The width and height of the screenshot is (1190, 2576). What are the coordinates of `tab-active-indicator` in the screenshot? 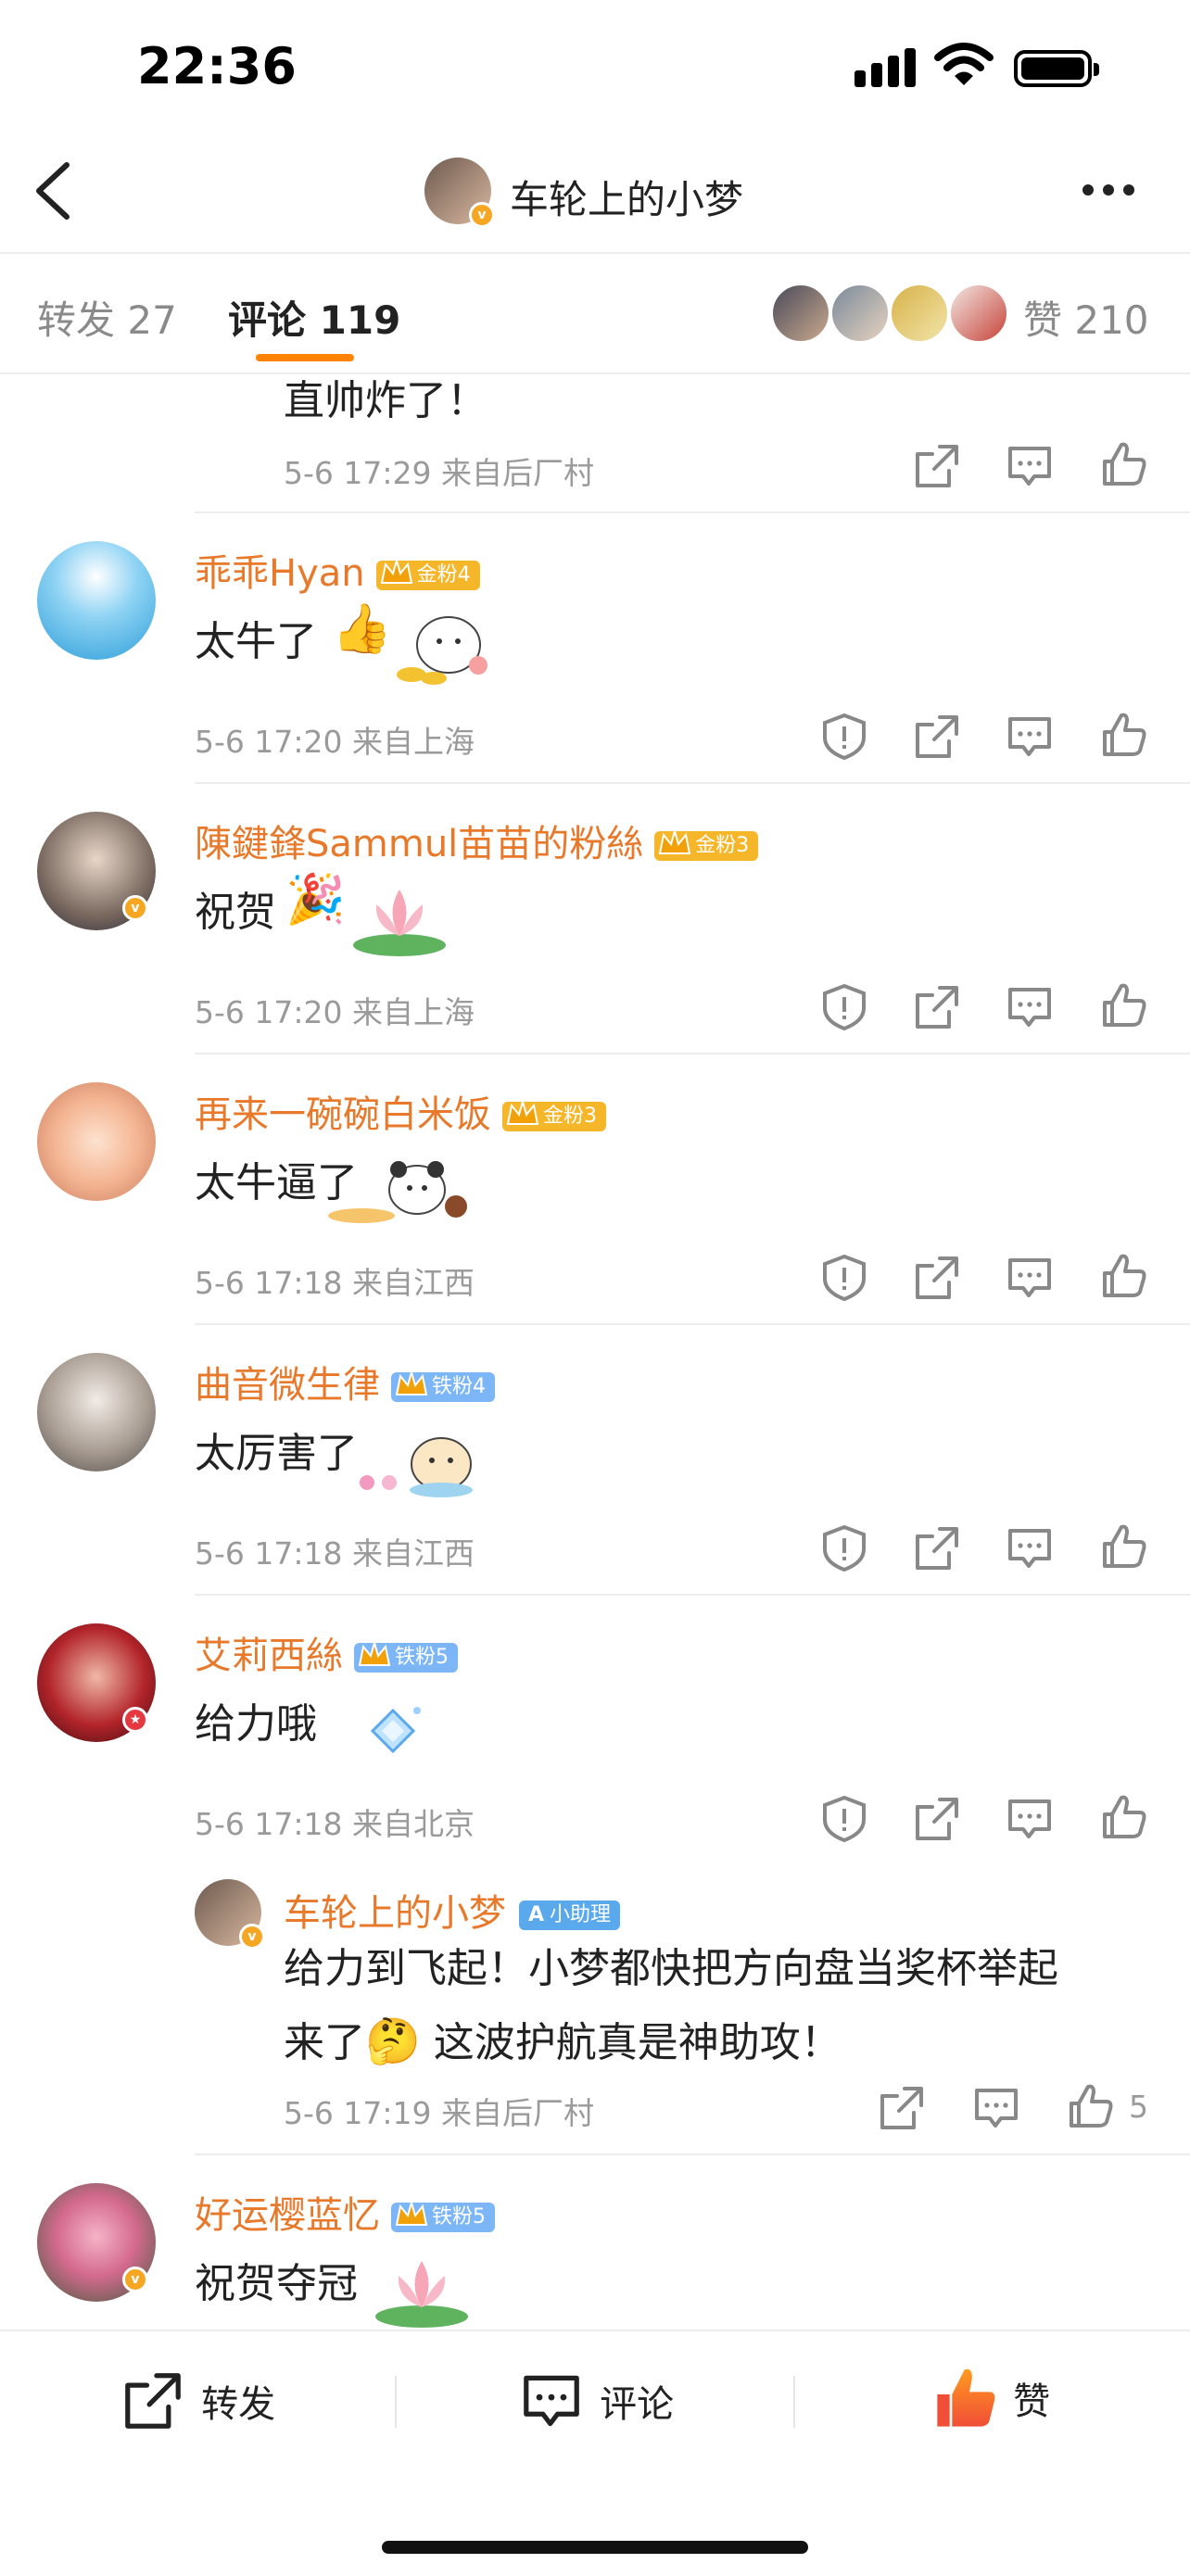 It's located at (305, 357).